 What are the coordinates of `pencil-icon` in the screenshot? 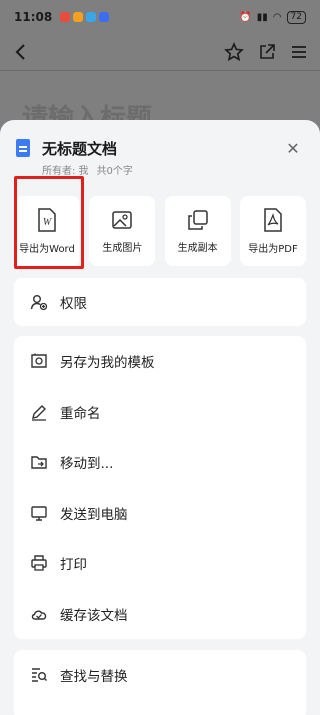 It's located at (39, 412).